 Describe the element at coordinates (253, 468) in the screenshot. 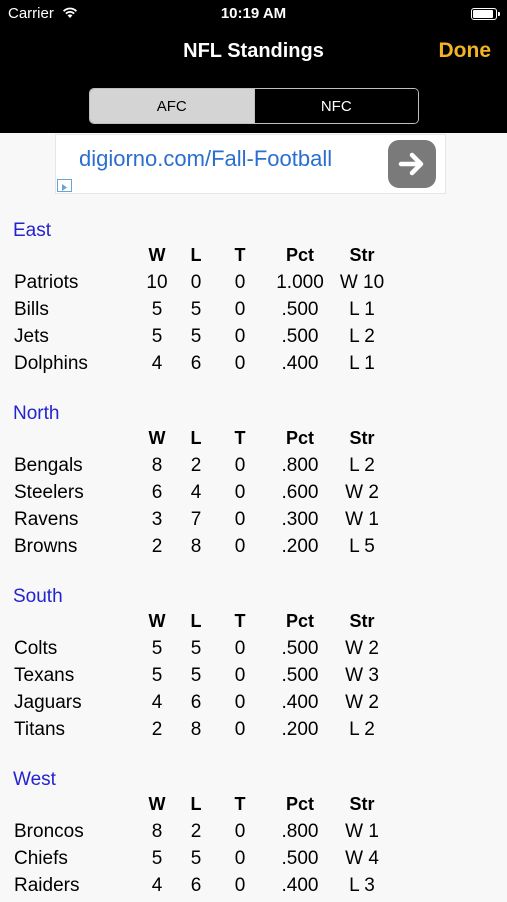

I see `table-row: Bengals 8 2 0 .800 L 2` at that location.